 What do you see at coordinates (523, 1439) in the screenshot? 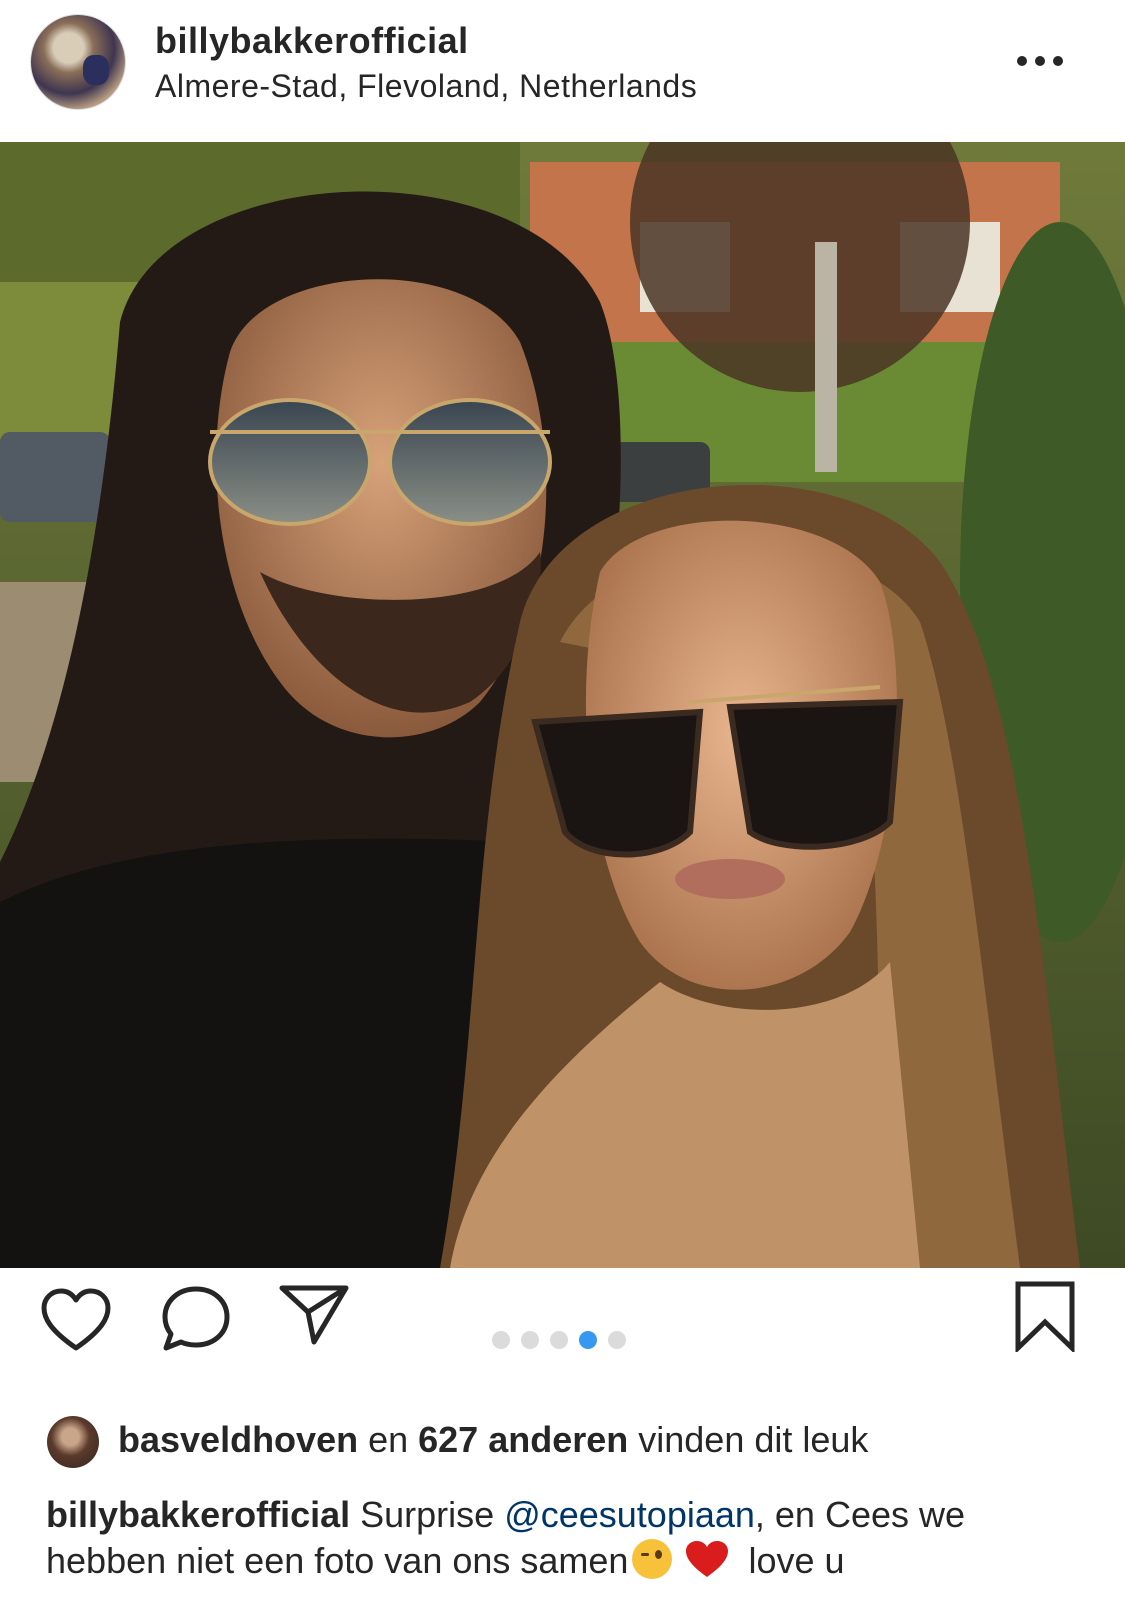
I see `likes-count-link: 627 anderen` at bounding box center [523, 1439].